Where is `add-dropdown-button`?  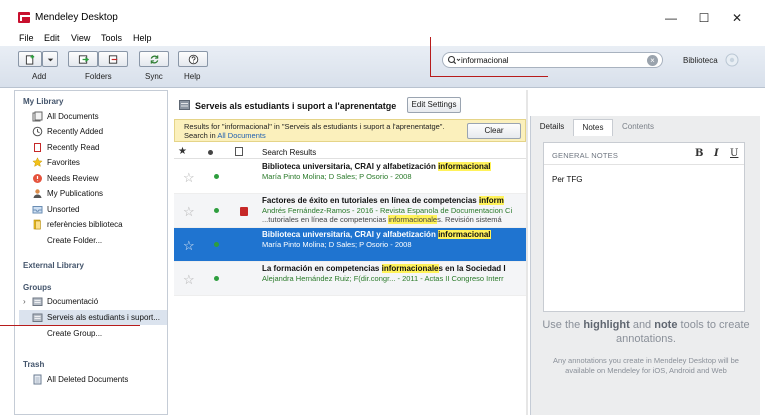
add-dropdown-button is located at coordinates (50, 59).